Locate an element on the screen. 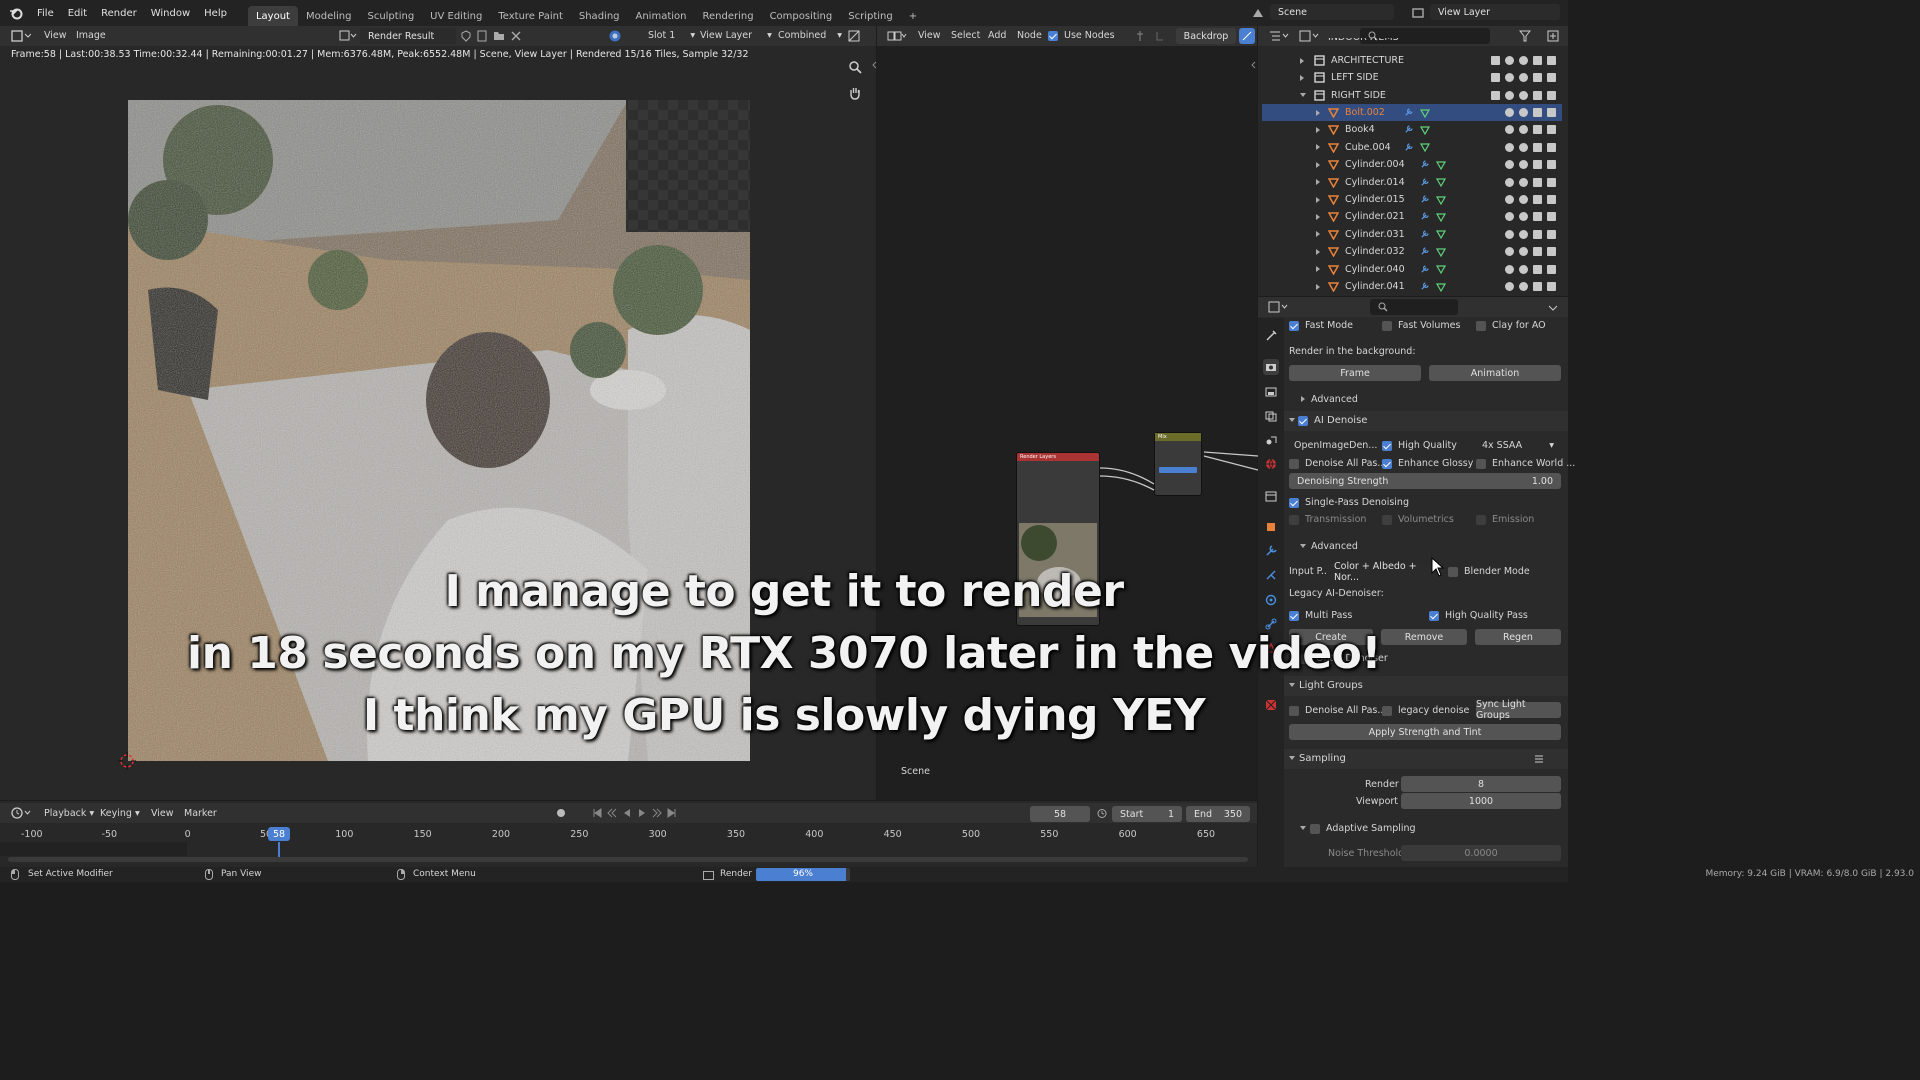  editor-type-icon is located at coordinates (21, 36).